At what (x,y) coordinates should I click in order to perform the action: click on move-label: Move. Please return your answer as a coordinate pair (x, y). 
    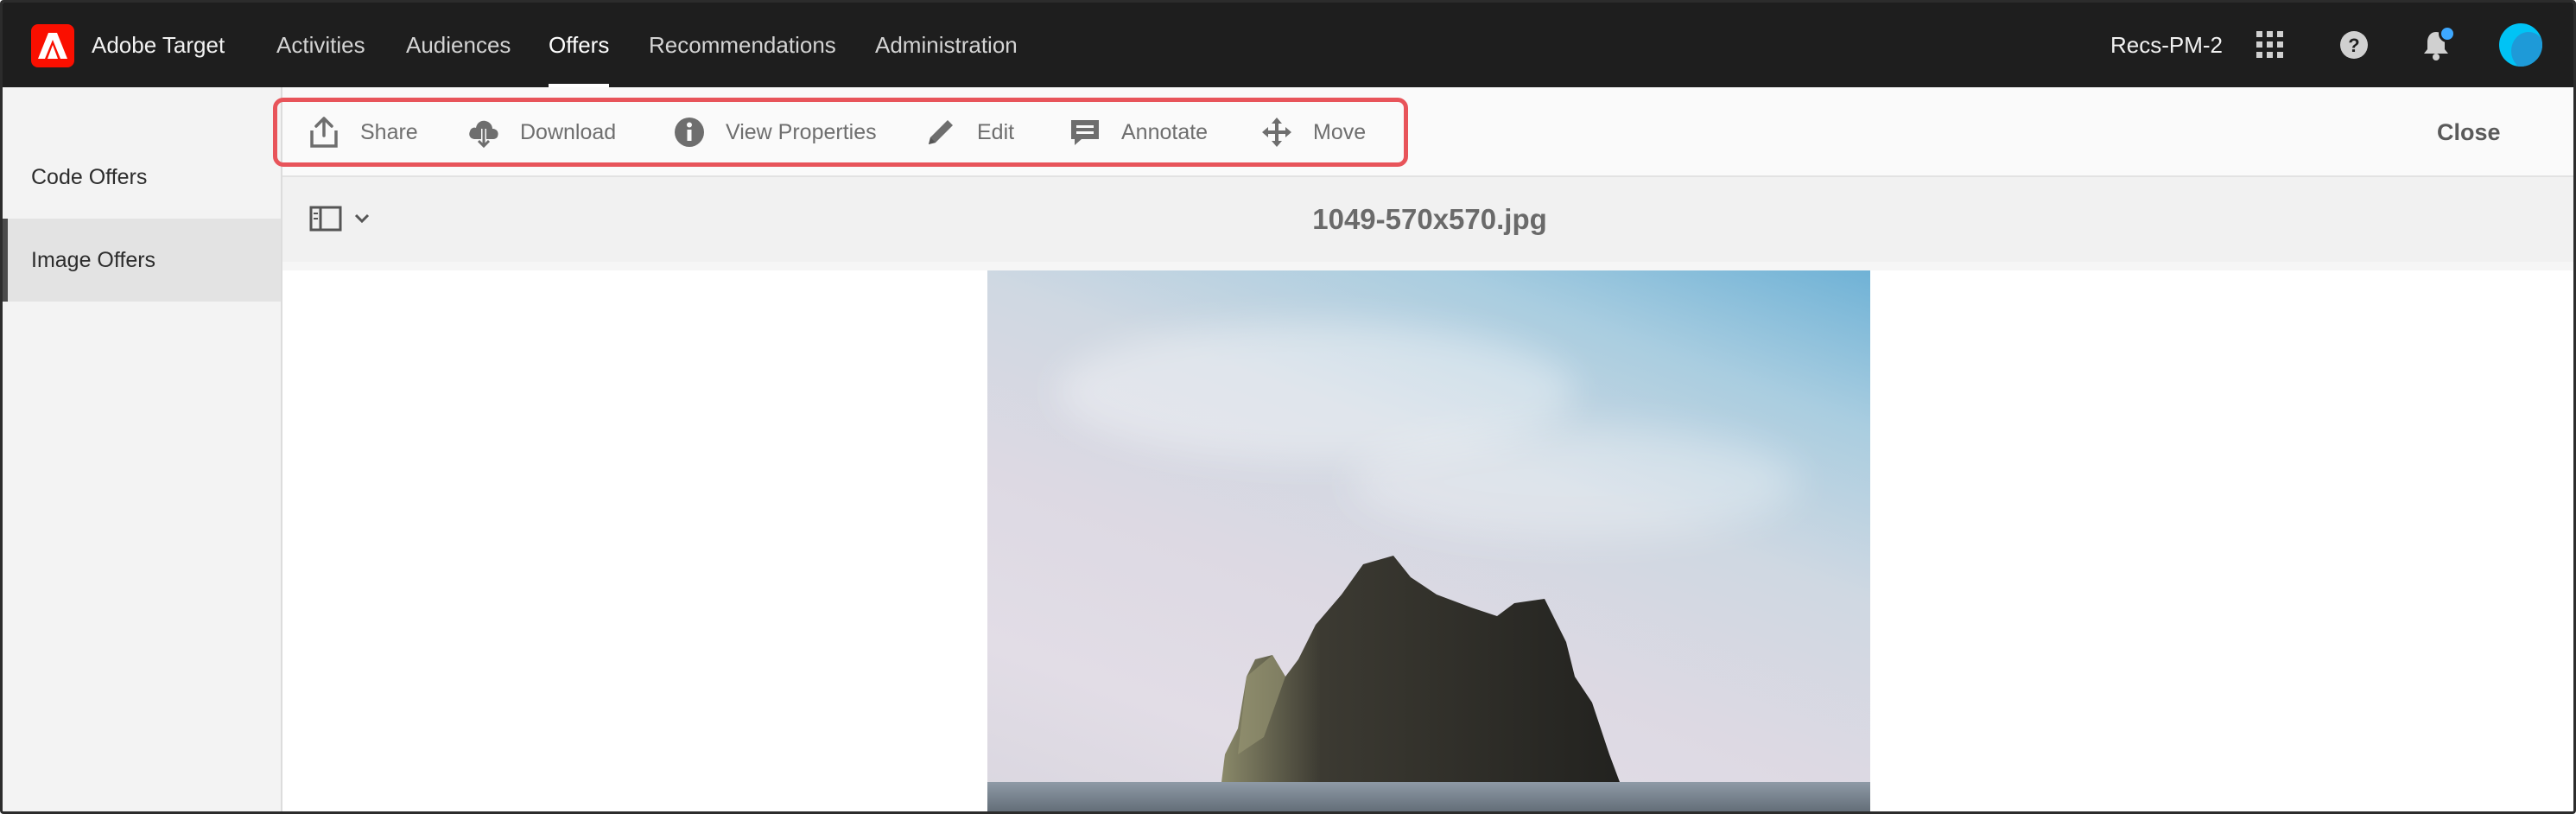
    Looking at the image, I should click on (1340, 131).